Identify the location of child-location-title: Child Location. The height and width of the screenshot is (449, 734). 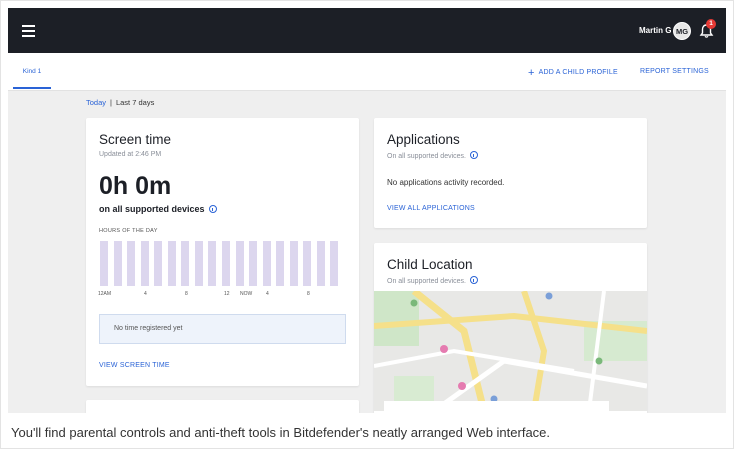
(430, 264).